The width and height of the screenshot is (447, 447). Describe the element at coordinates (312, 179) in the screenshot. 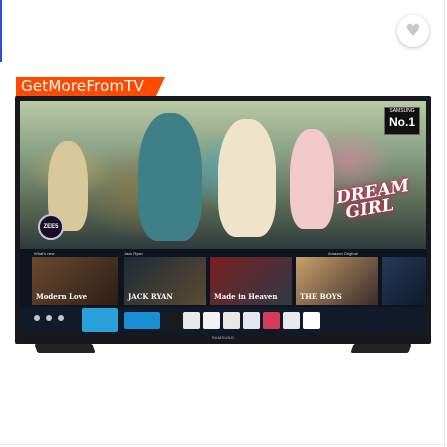

I see `hero-figure-far-right` at that location.